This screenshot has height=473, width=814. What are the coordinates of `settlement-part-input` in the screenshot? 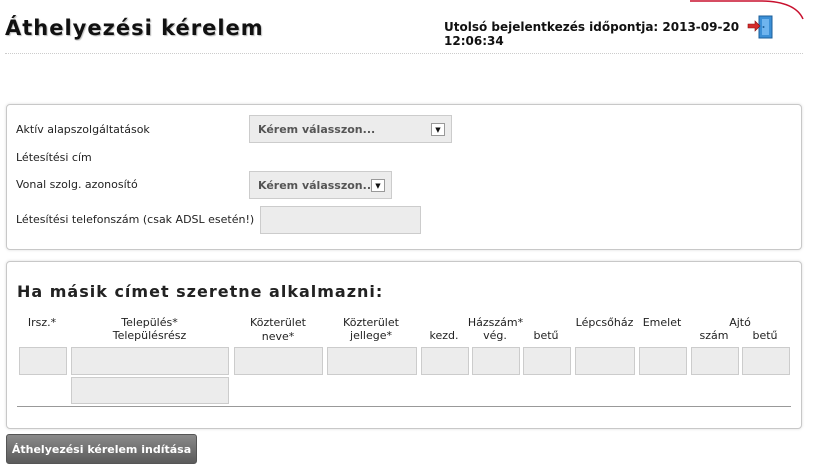 It's located at (150, 390).